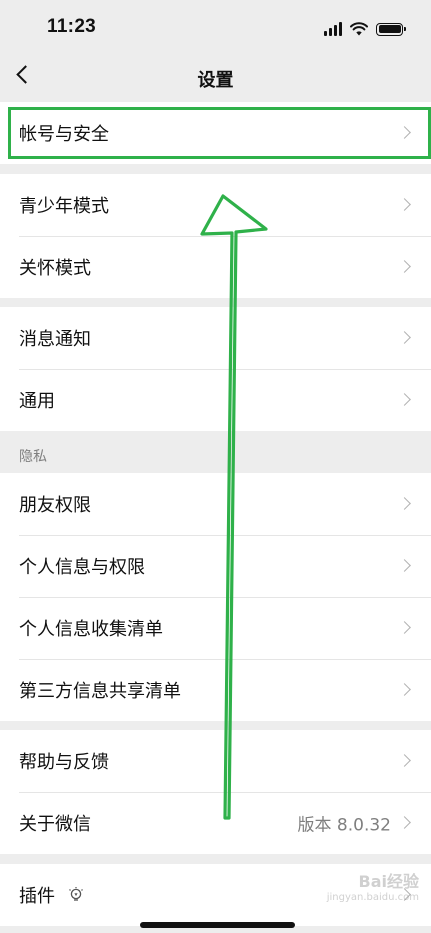  What do you see at coordinates (64, 206) in the screenshot?
I see `settings-item-label: 青少年模式` at bounding box center [64, 206].